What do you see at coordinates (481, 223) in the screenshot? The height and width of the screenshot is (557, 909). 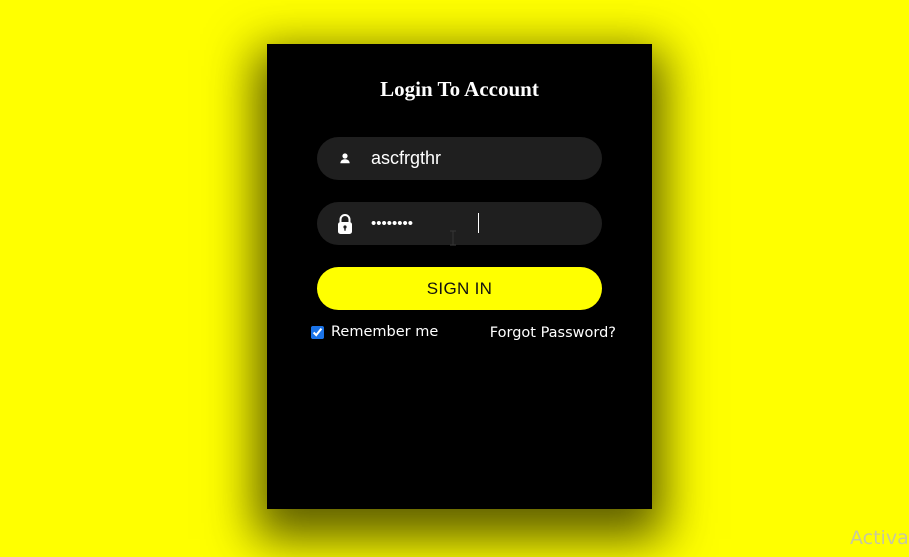 I see `password-input` at bounding box center [481, 223].